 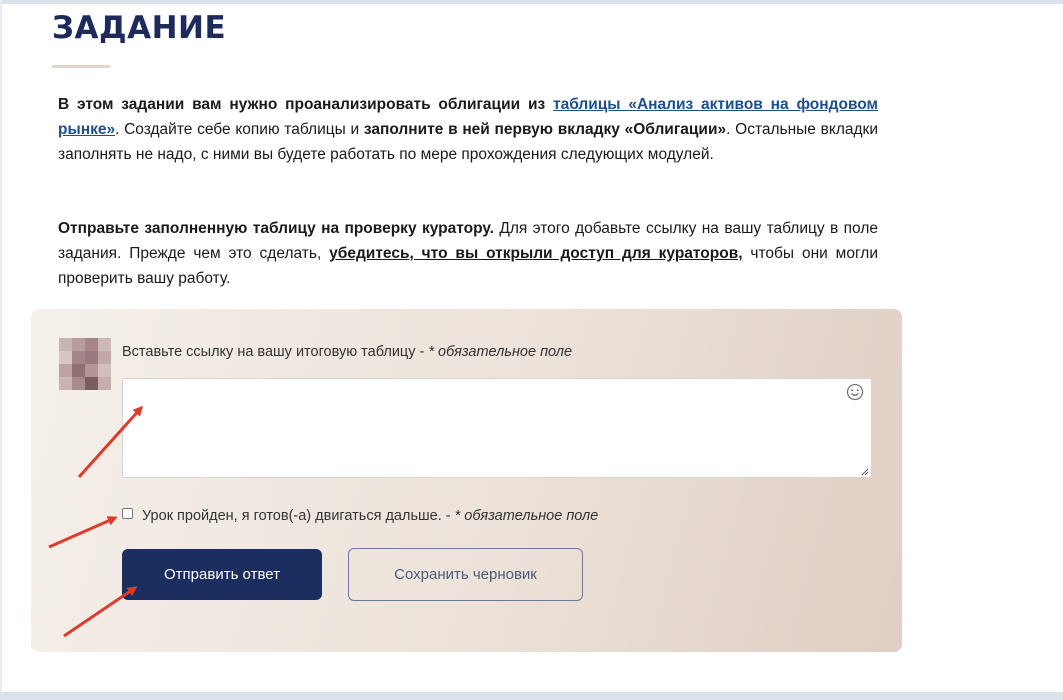 I want to click on required-note: * обязательное поле, so click(x=500, y=352).